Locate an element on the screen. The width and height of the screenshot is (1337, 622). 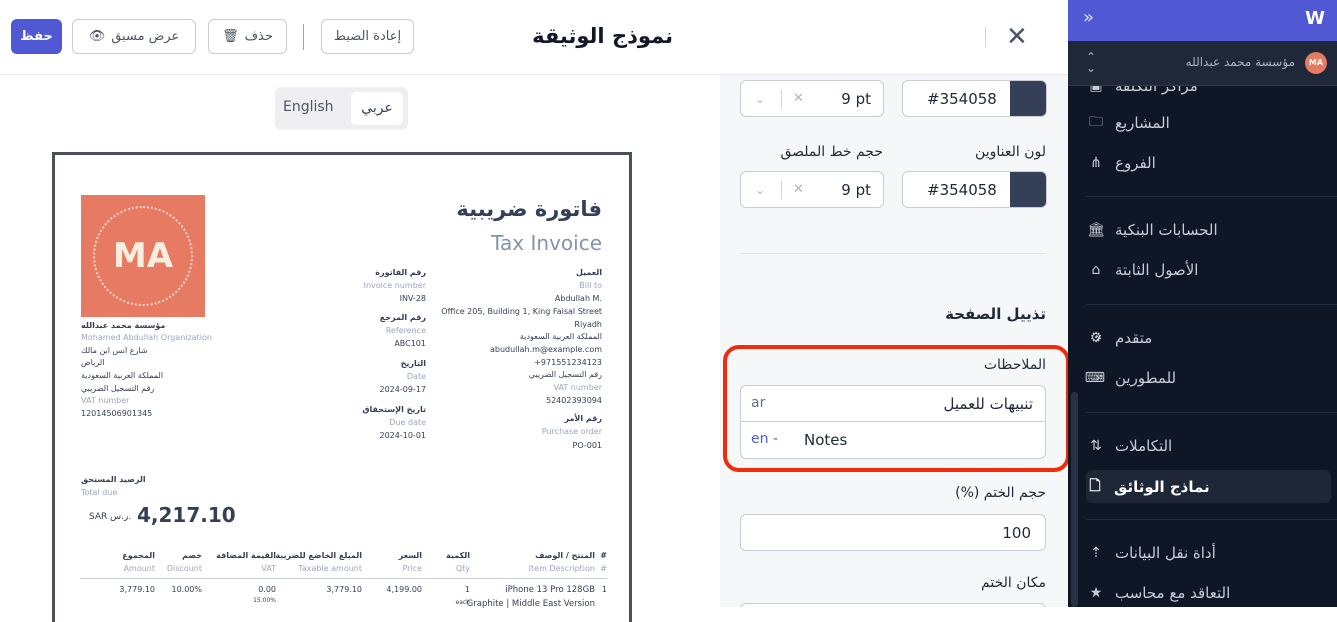
sidebar-item-branches: ⋔ الفروع is located at coordinates (1207, 163).